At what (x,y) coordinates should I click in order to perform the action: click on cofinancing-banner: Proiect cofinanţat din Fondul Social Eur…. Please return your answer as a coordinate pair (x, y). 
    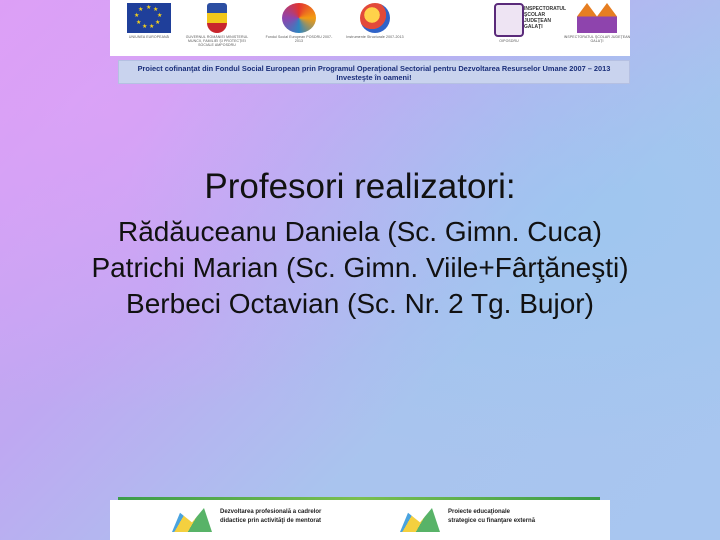
    Looking at the image, I should click on (374, 72).